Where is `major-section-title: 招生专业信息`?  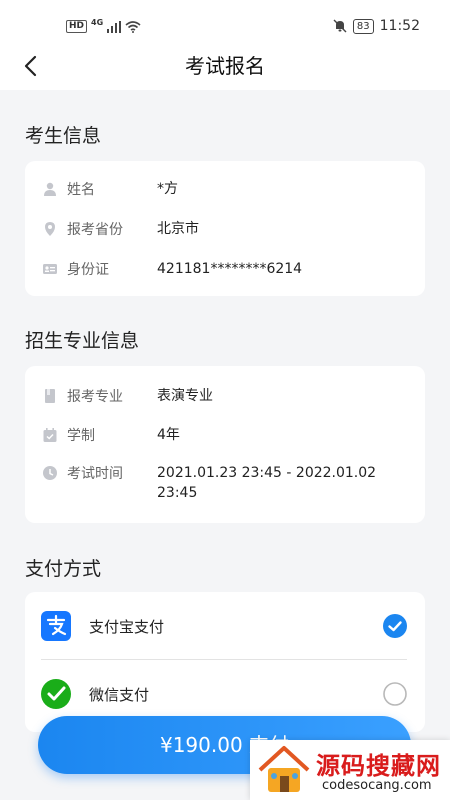
major-section-title: 招生专业信息 is located at coordinates (82, 341).